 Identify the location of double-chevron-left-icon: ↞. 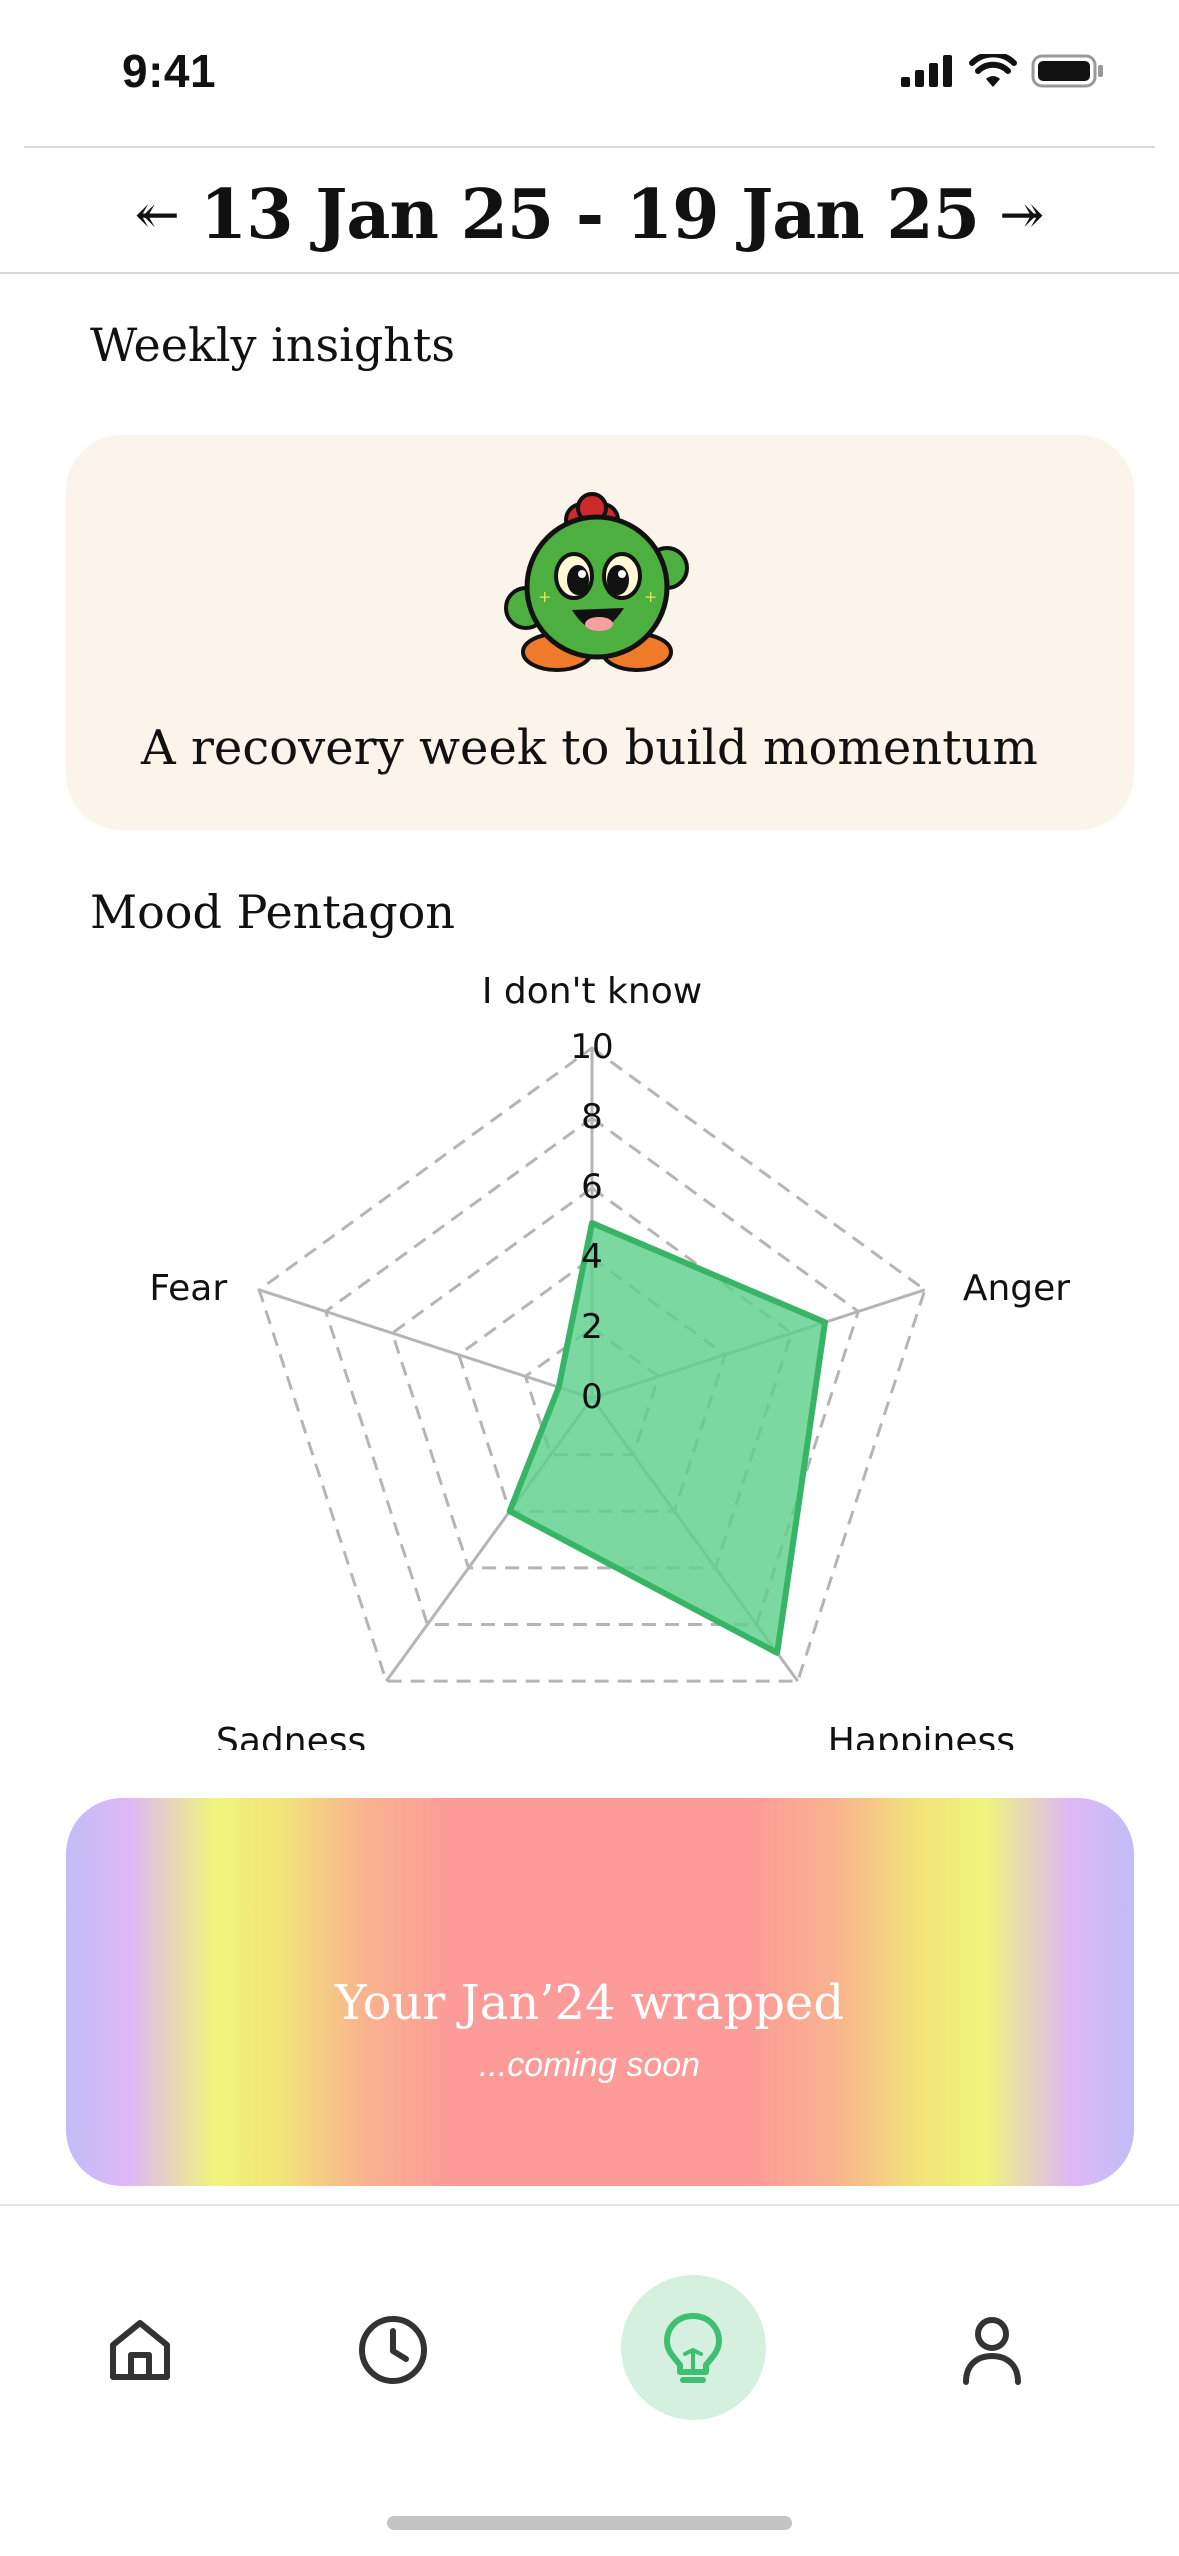
(157, 215).